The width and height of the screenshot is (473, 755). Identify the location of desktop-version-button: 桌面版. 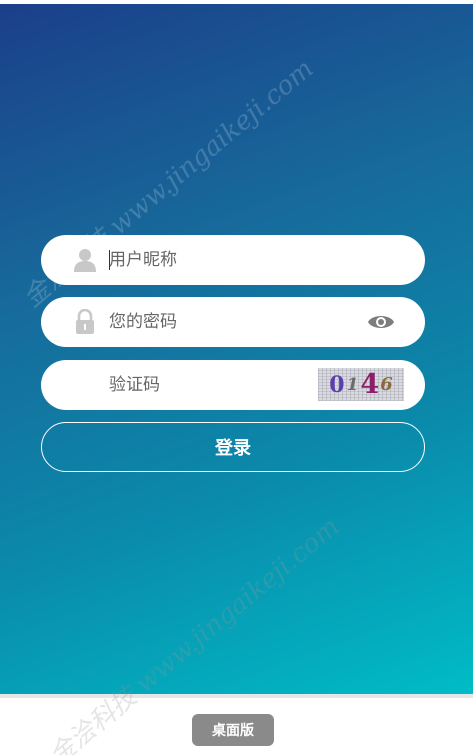
(233, 730).